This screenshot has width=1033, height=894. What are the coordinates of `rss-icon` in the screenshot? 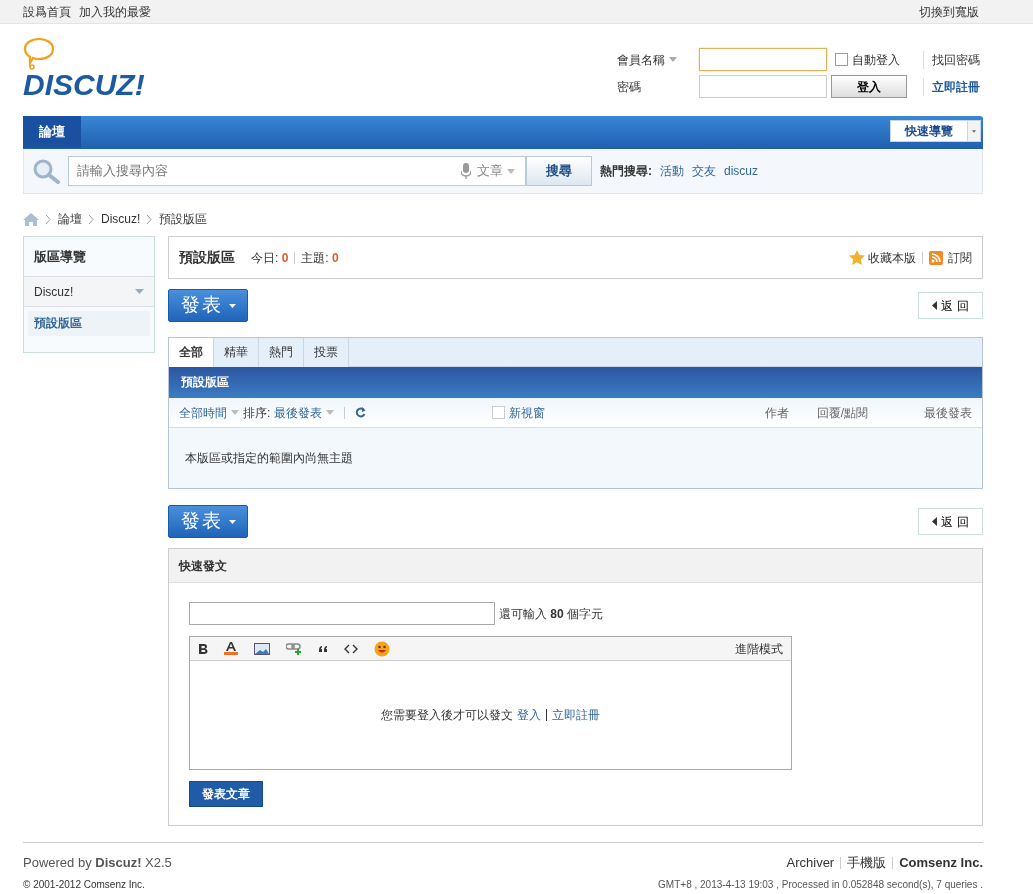 It's located at (936, 257).